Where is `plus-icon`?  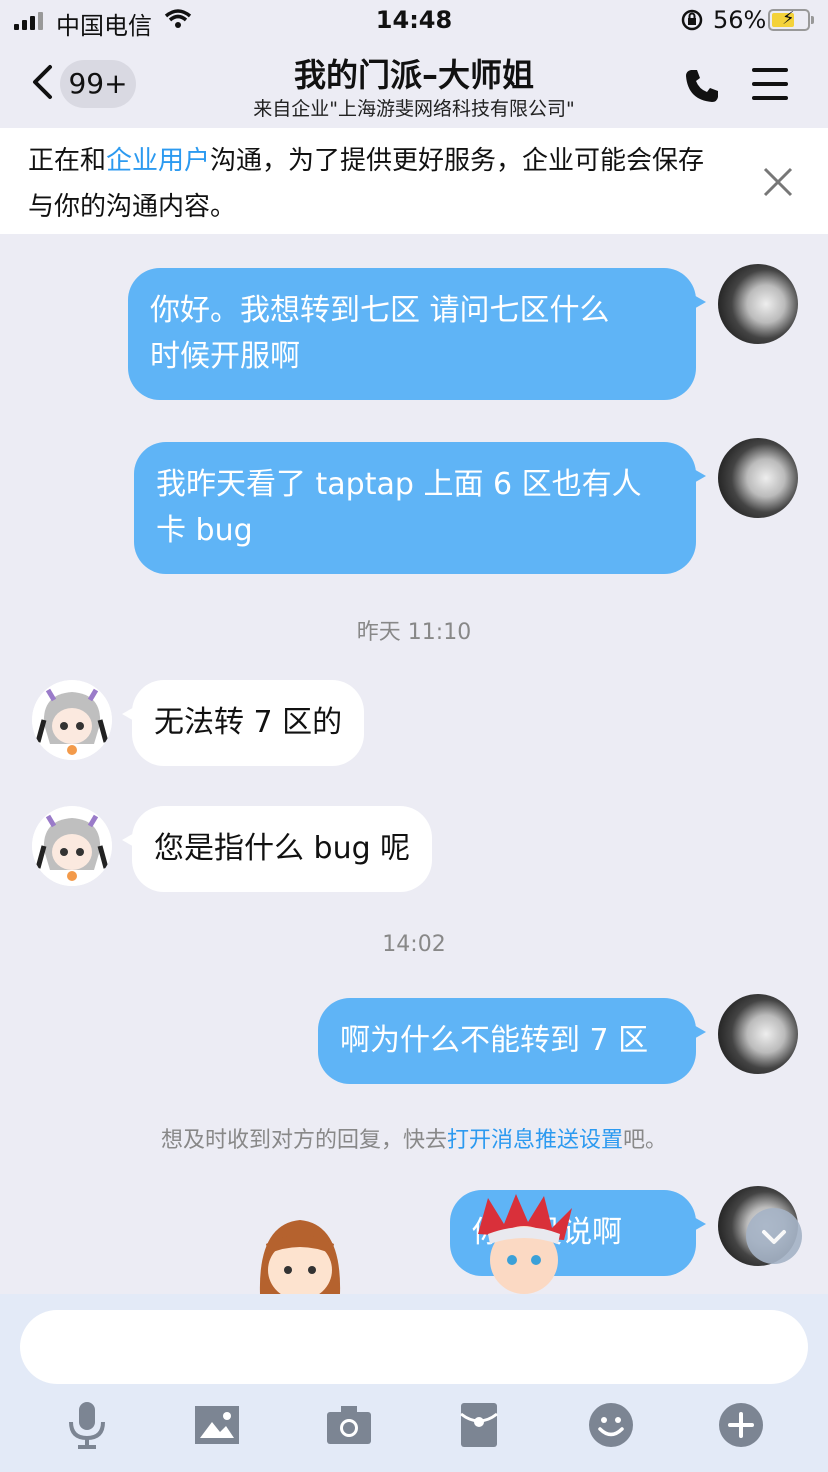
plus-icon is located at coordinates (741, 1425).